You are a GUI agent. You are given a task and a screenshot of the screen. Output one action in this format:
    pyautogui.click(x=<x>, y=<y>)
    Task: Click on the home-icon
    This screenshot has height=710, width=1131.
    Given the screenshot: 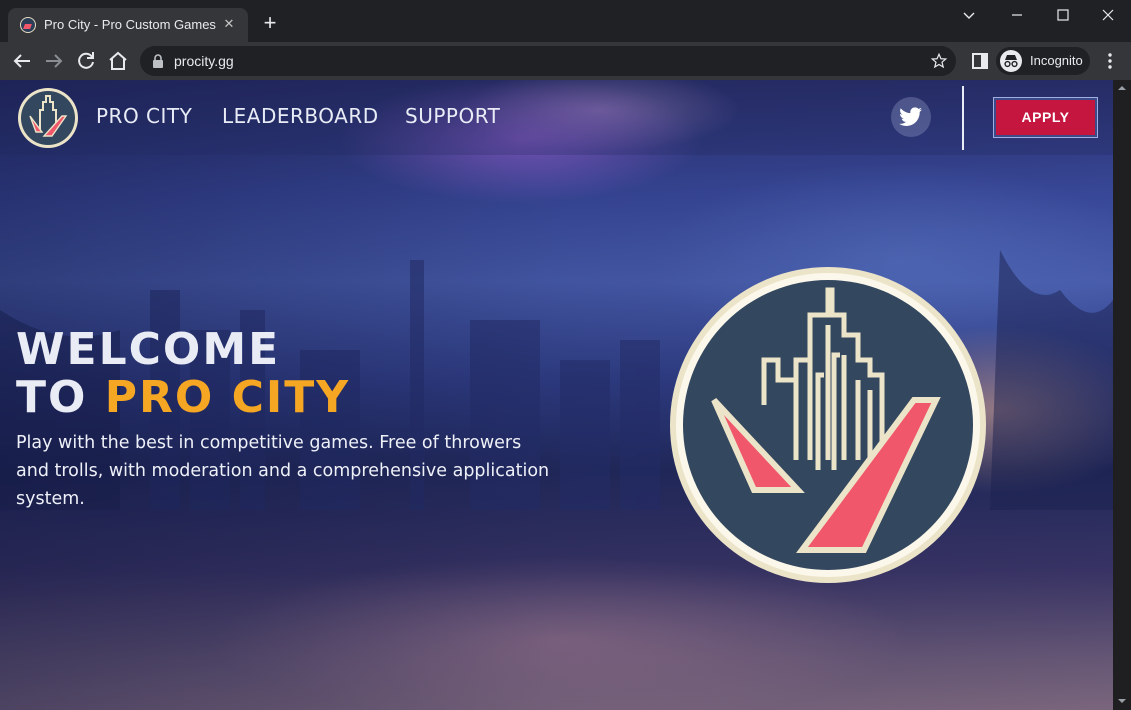 What is the action you would take?
    pyautogui.click(x=118, y=61)
    